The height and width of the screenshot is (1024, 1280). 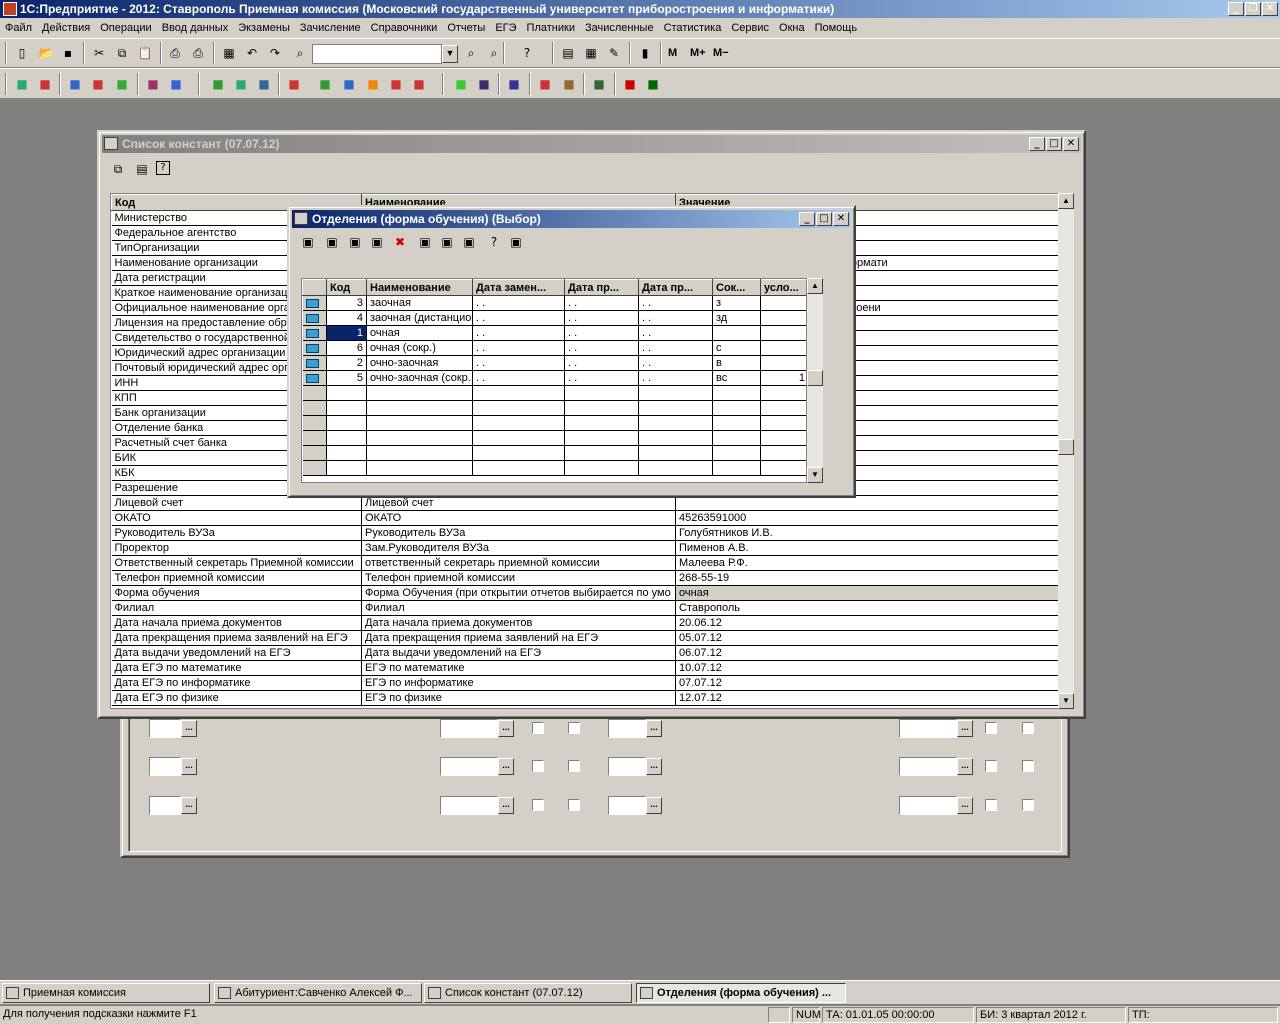 What do you see at coordinates (122, 53) in the screenshot?
I see `copy-icon: ⧉` at bounding box center [122, 53].